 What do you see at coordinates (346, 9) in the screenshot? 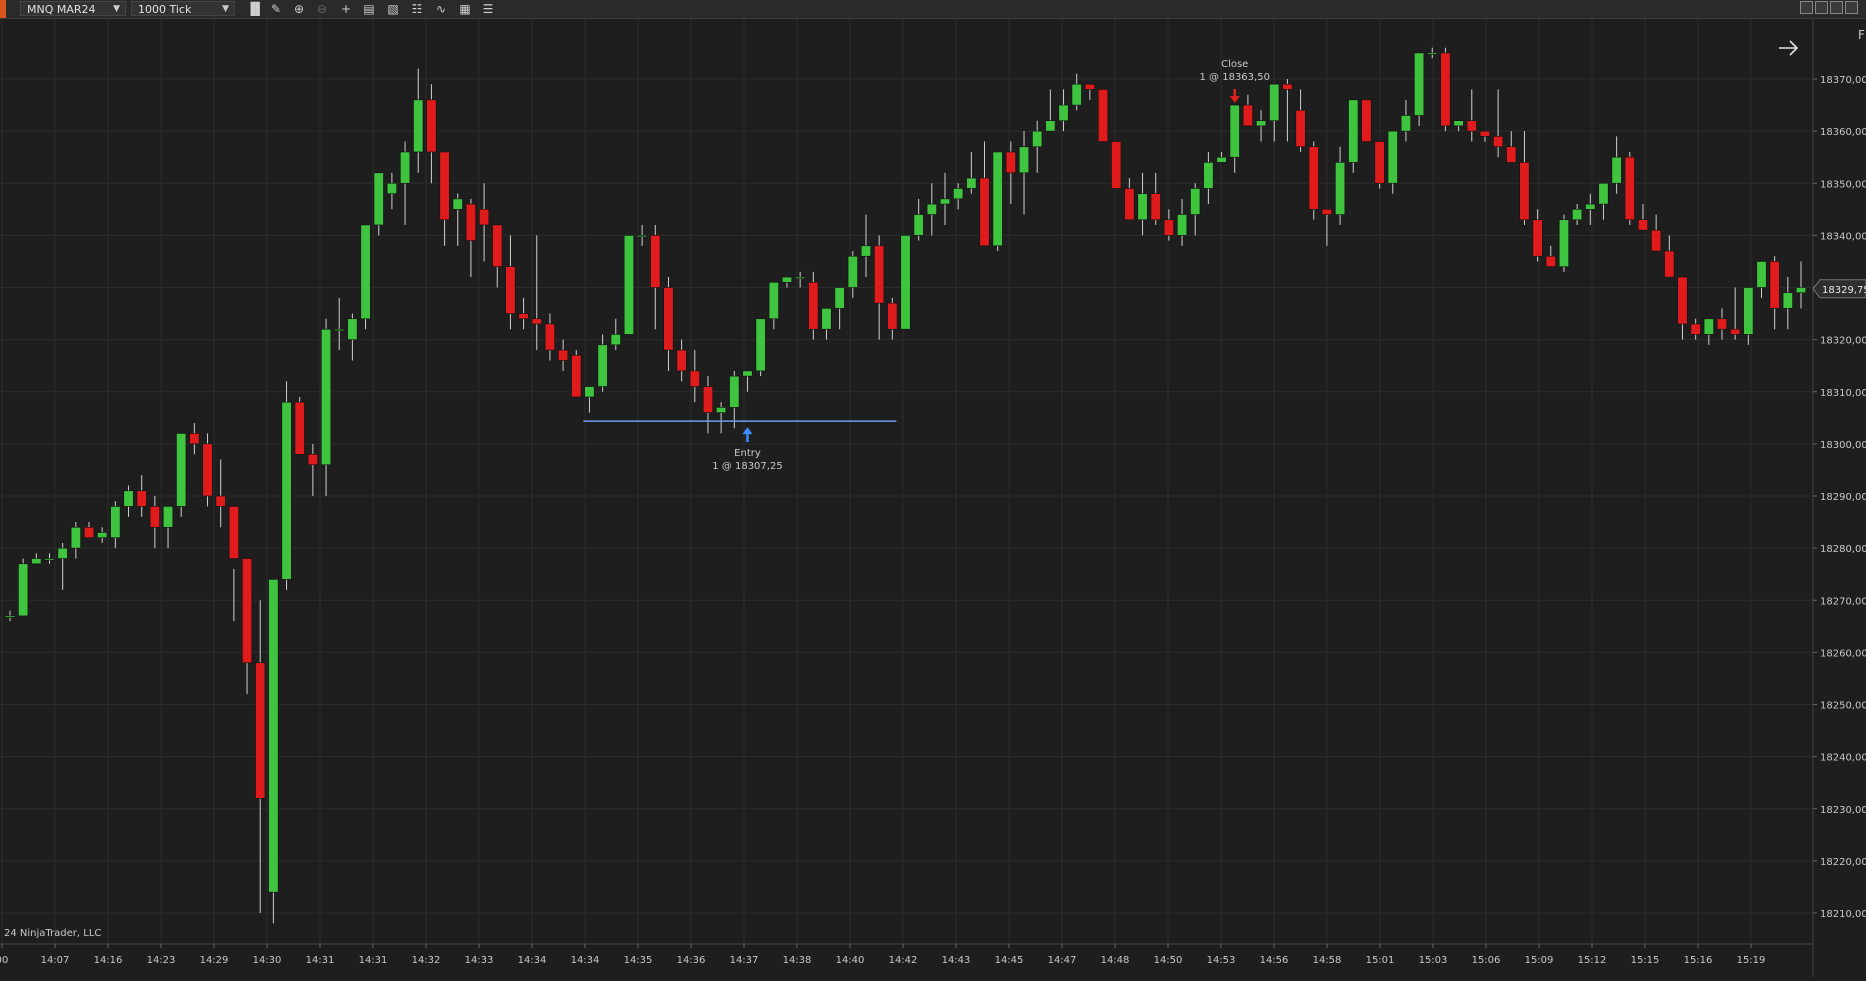
I see `crosshair-icon: +` at bounding box center [346, 9].